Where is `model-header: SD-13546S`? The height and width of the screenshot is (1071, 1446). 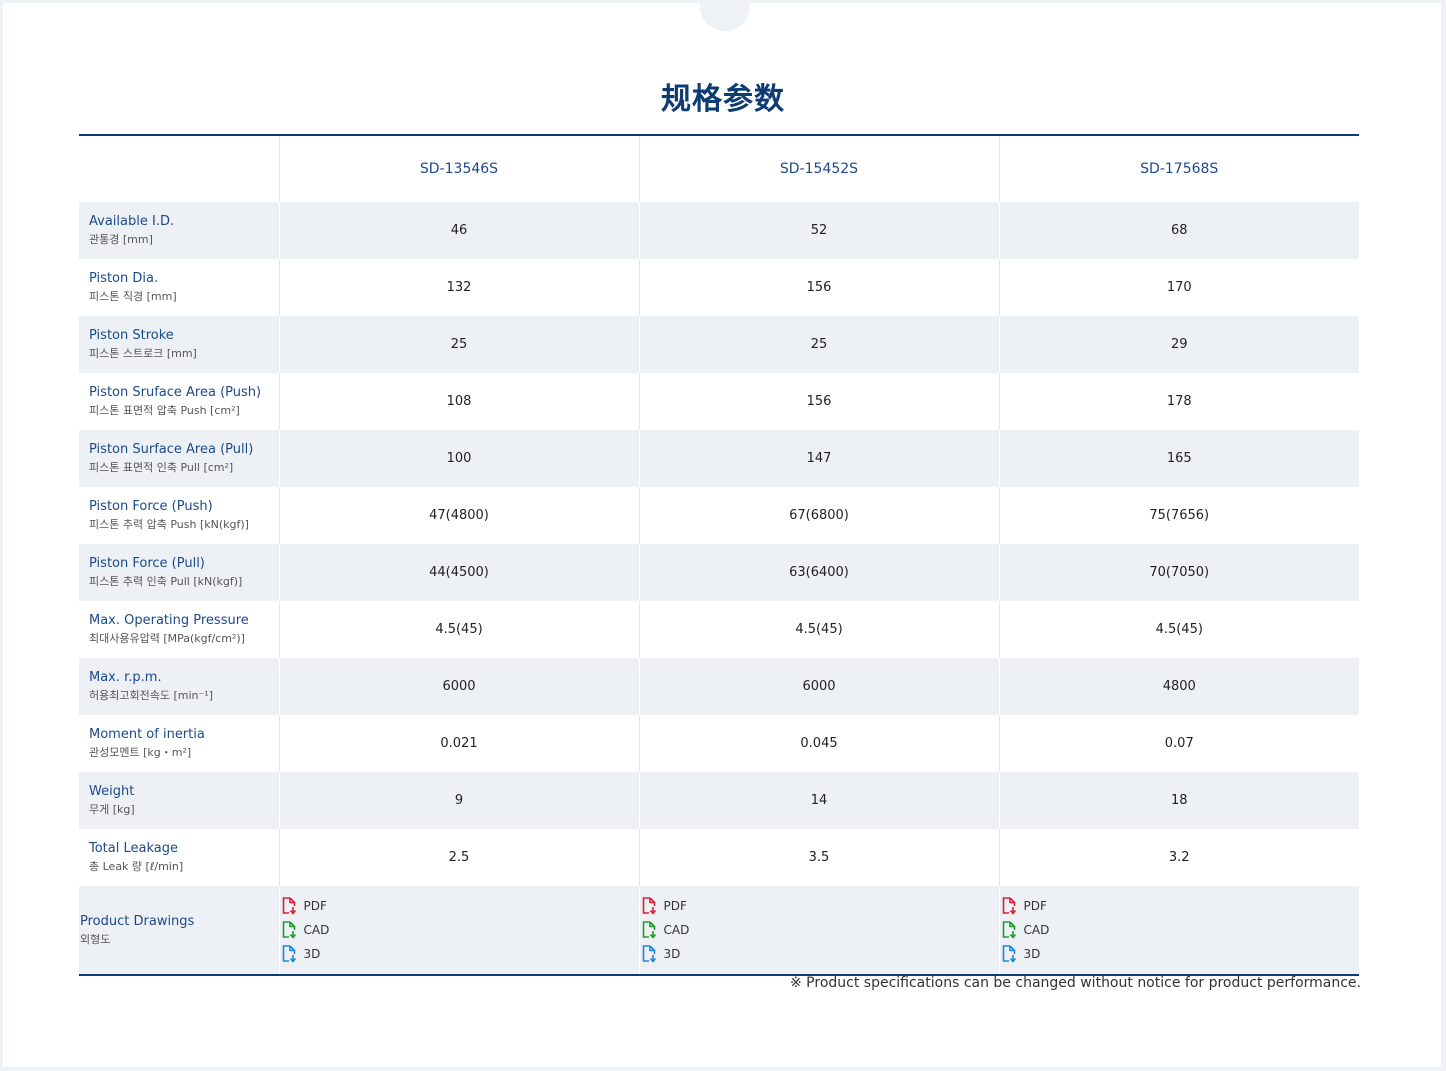 model-header: SD-13546S is located at coordinates (458, 168).